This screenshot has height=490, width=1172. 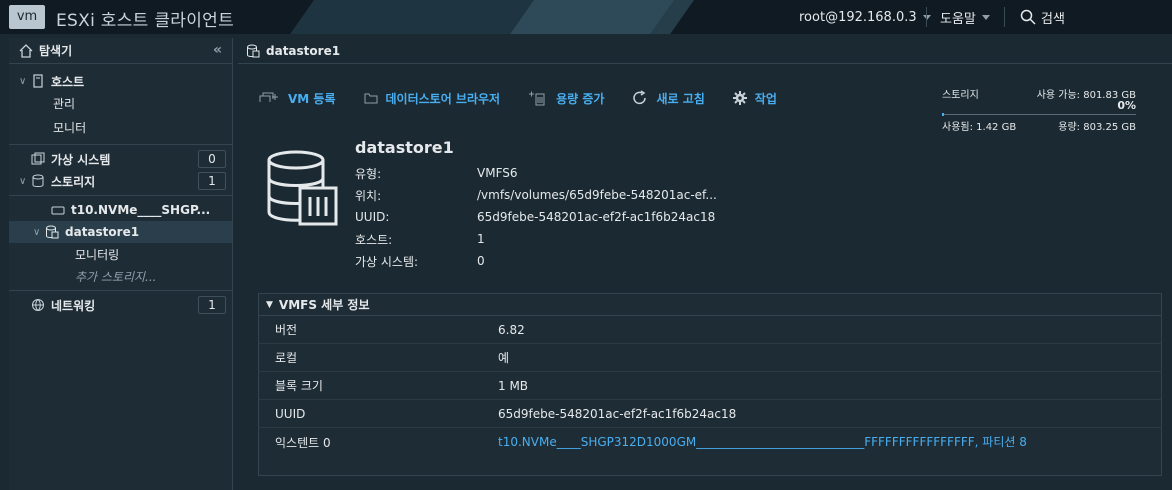 What do you see at coordinates (102, 232) in the screenshot?
I see `sidebar-item-label: datastore1` at bounding box center [102, 232].